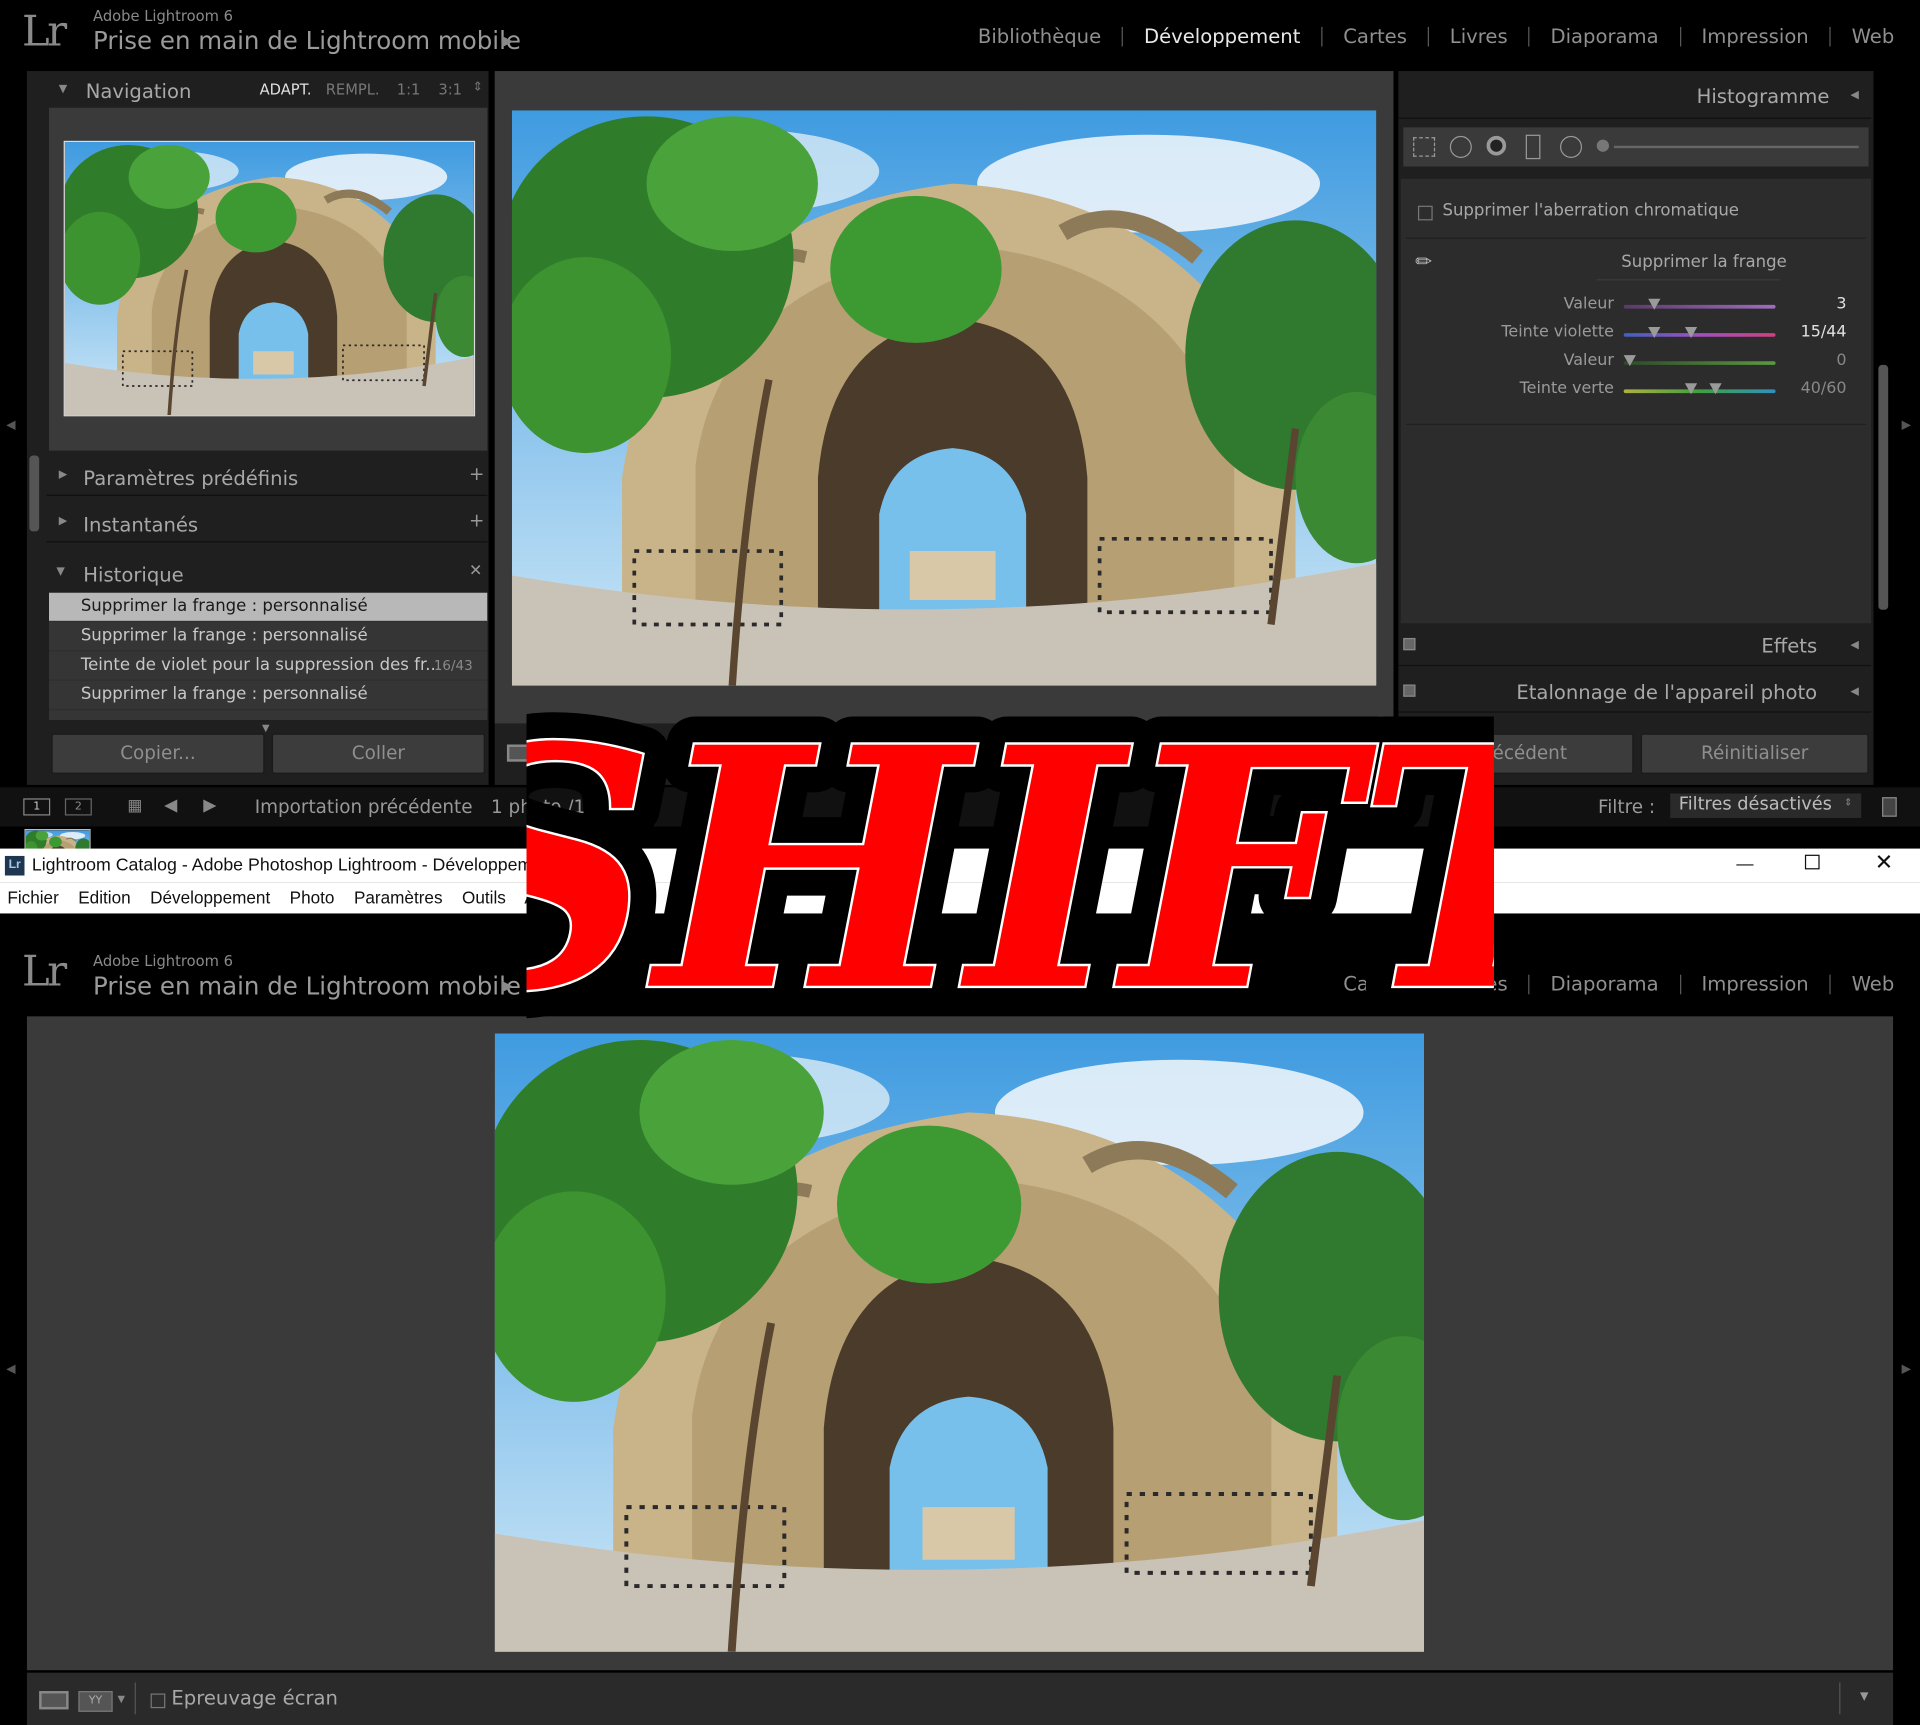 The image size is (1920, 1725). Describe the element at coordinates (484, 898) in the screenshot. I see `menu-outils: Outils` at that location.